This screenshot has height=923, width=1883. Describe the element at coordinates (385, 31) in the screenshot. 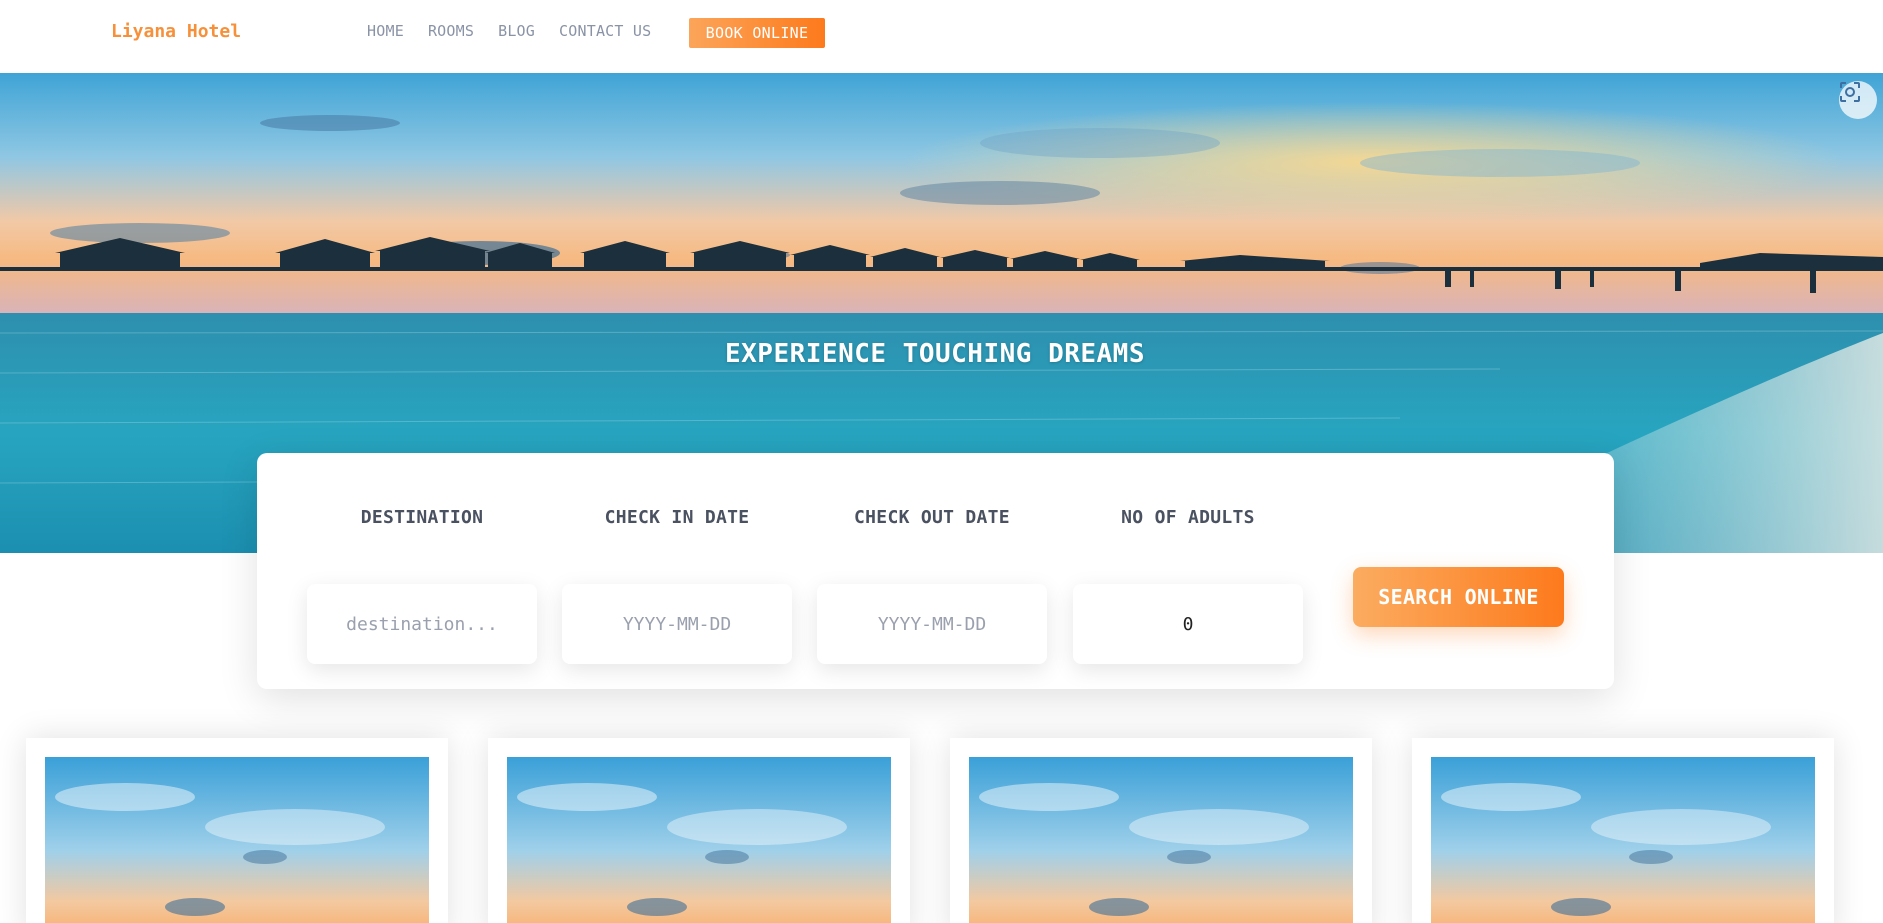

I see `nav-home: HOME` at that location.